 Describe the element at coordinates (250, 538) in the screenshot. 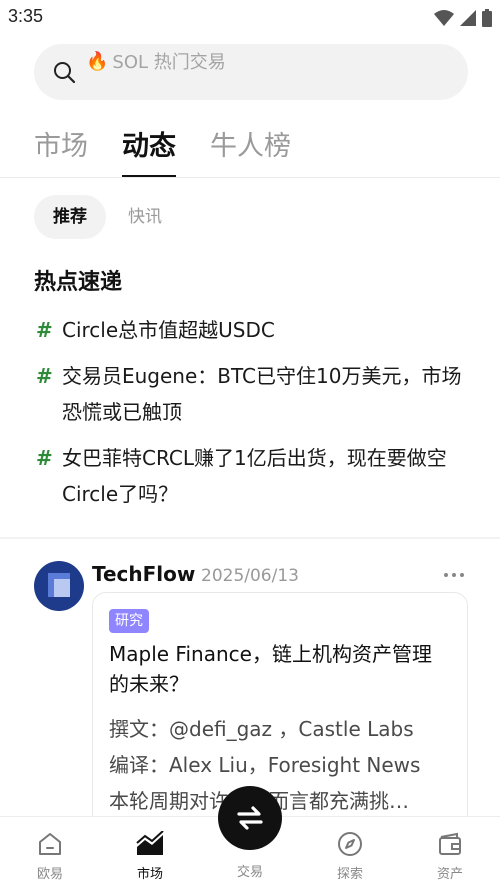

I see `section-divider` at that location.